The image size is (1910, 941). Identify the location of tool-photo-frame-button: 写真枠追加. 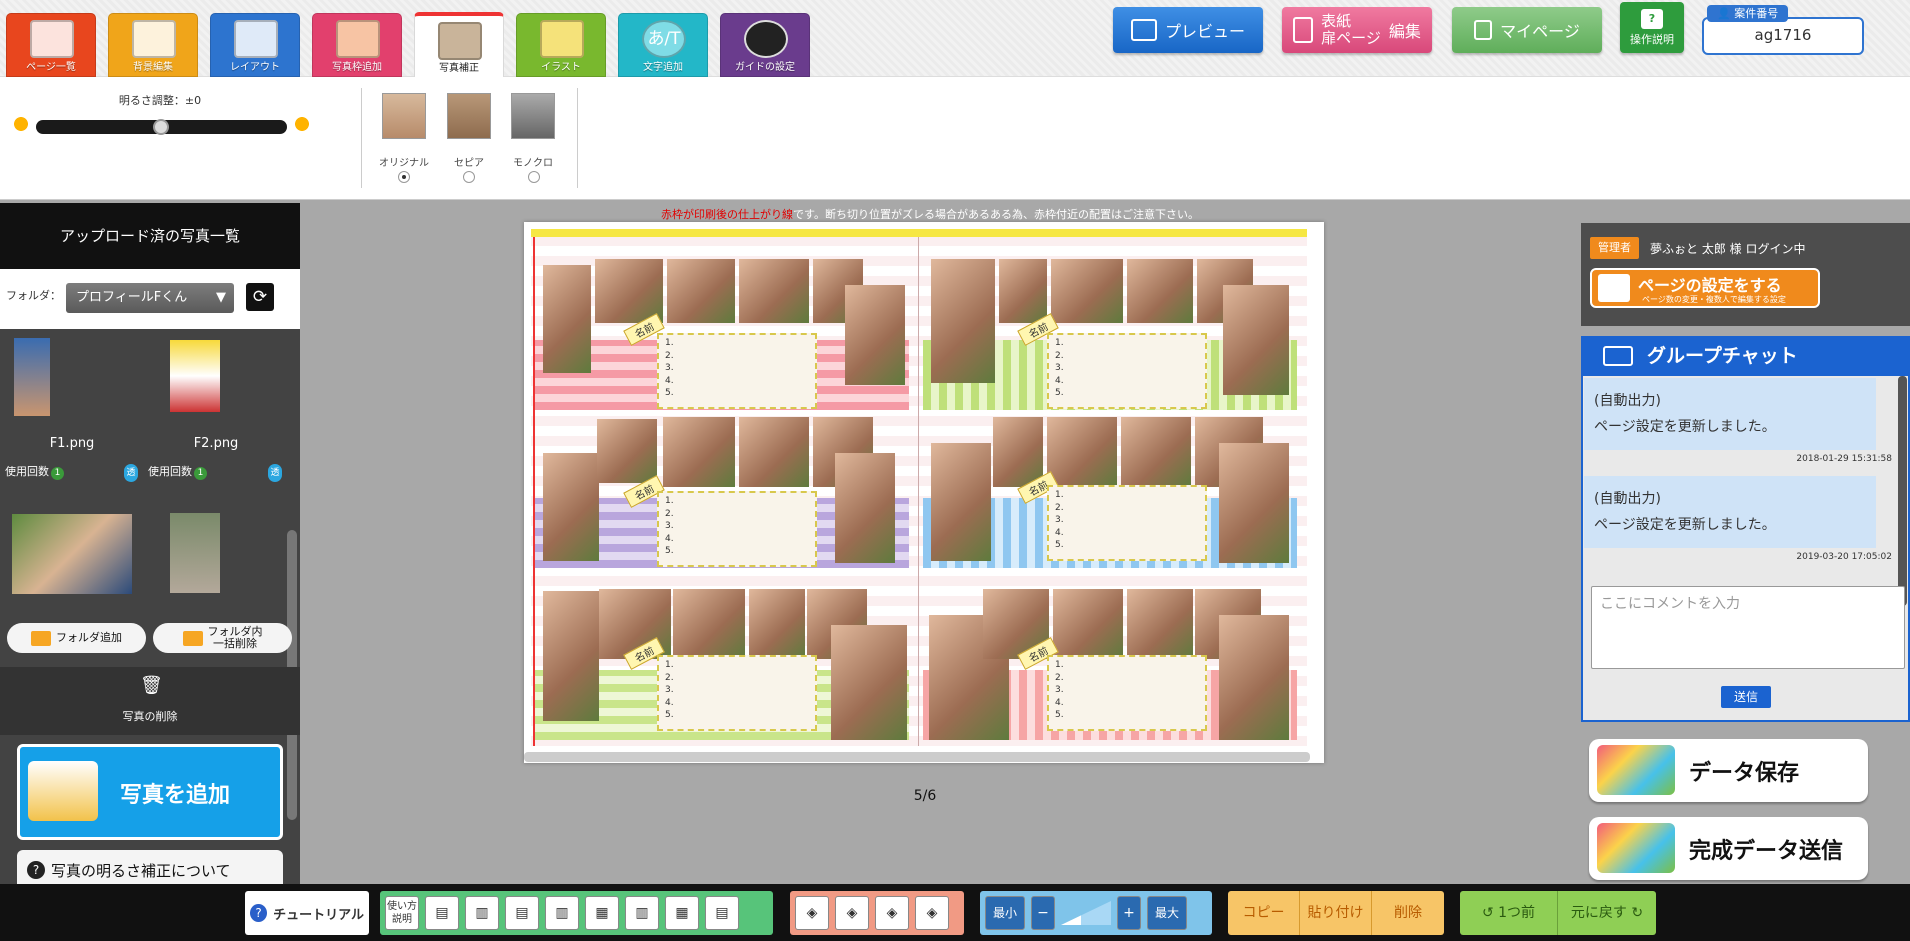
(357, 45).